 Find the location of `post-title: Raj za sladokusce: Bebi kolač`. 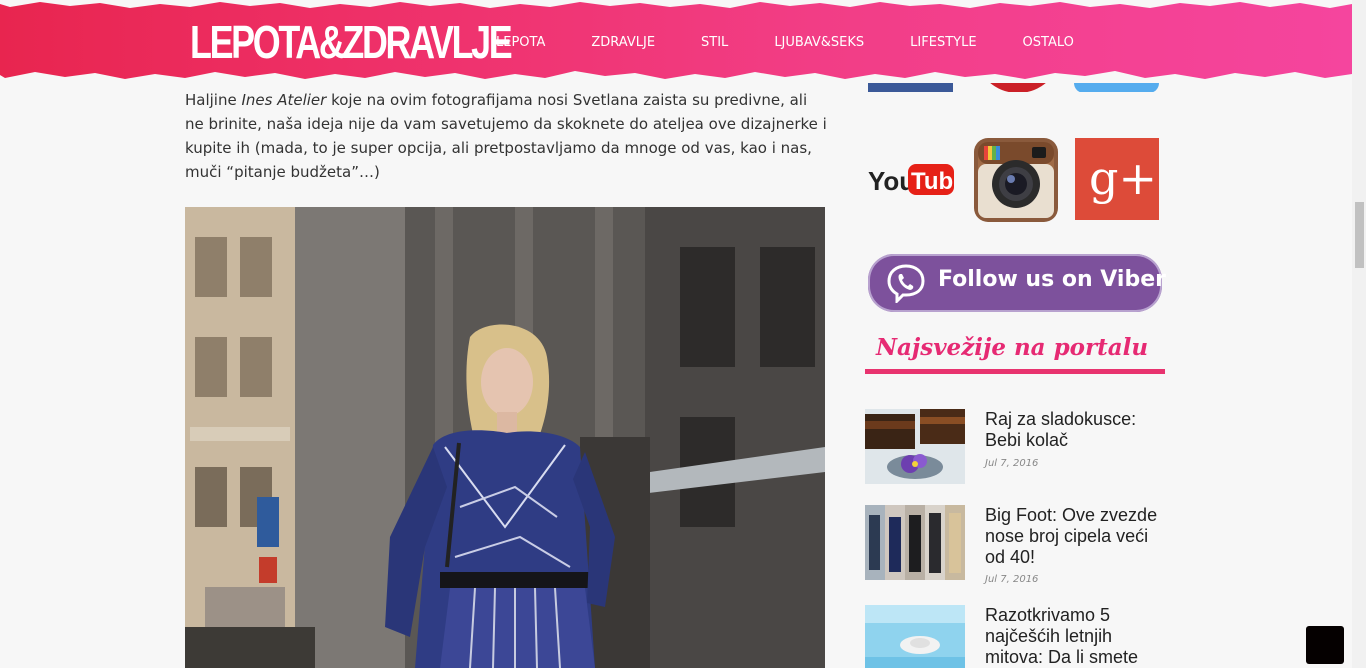

post-title: Raj za sladokusce: Bebi kolač is located at coordinates (1075, 430).